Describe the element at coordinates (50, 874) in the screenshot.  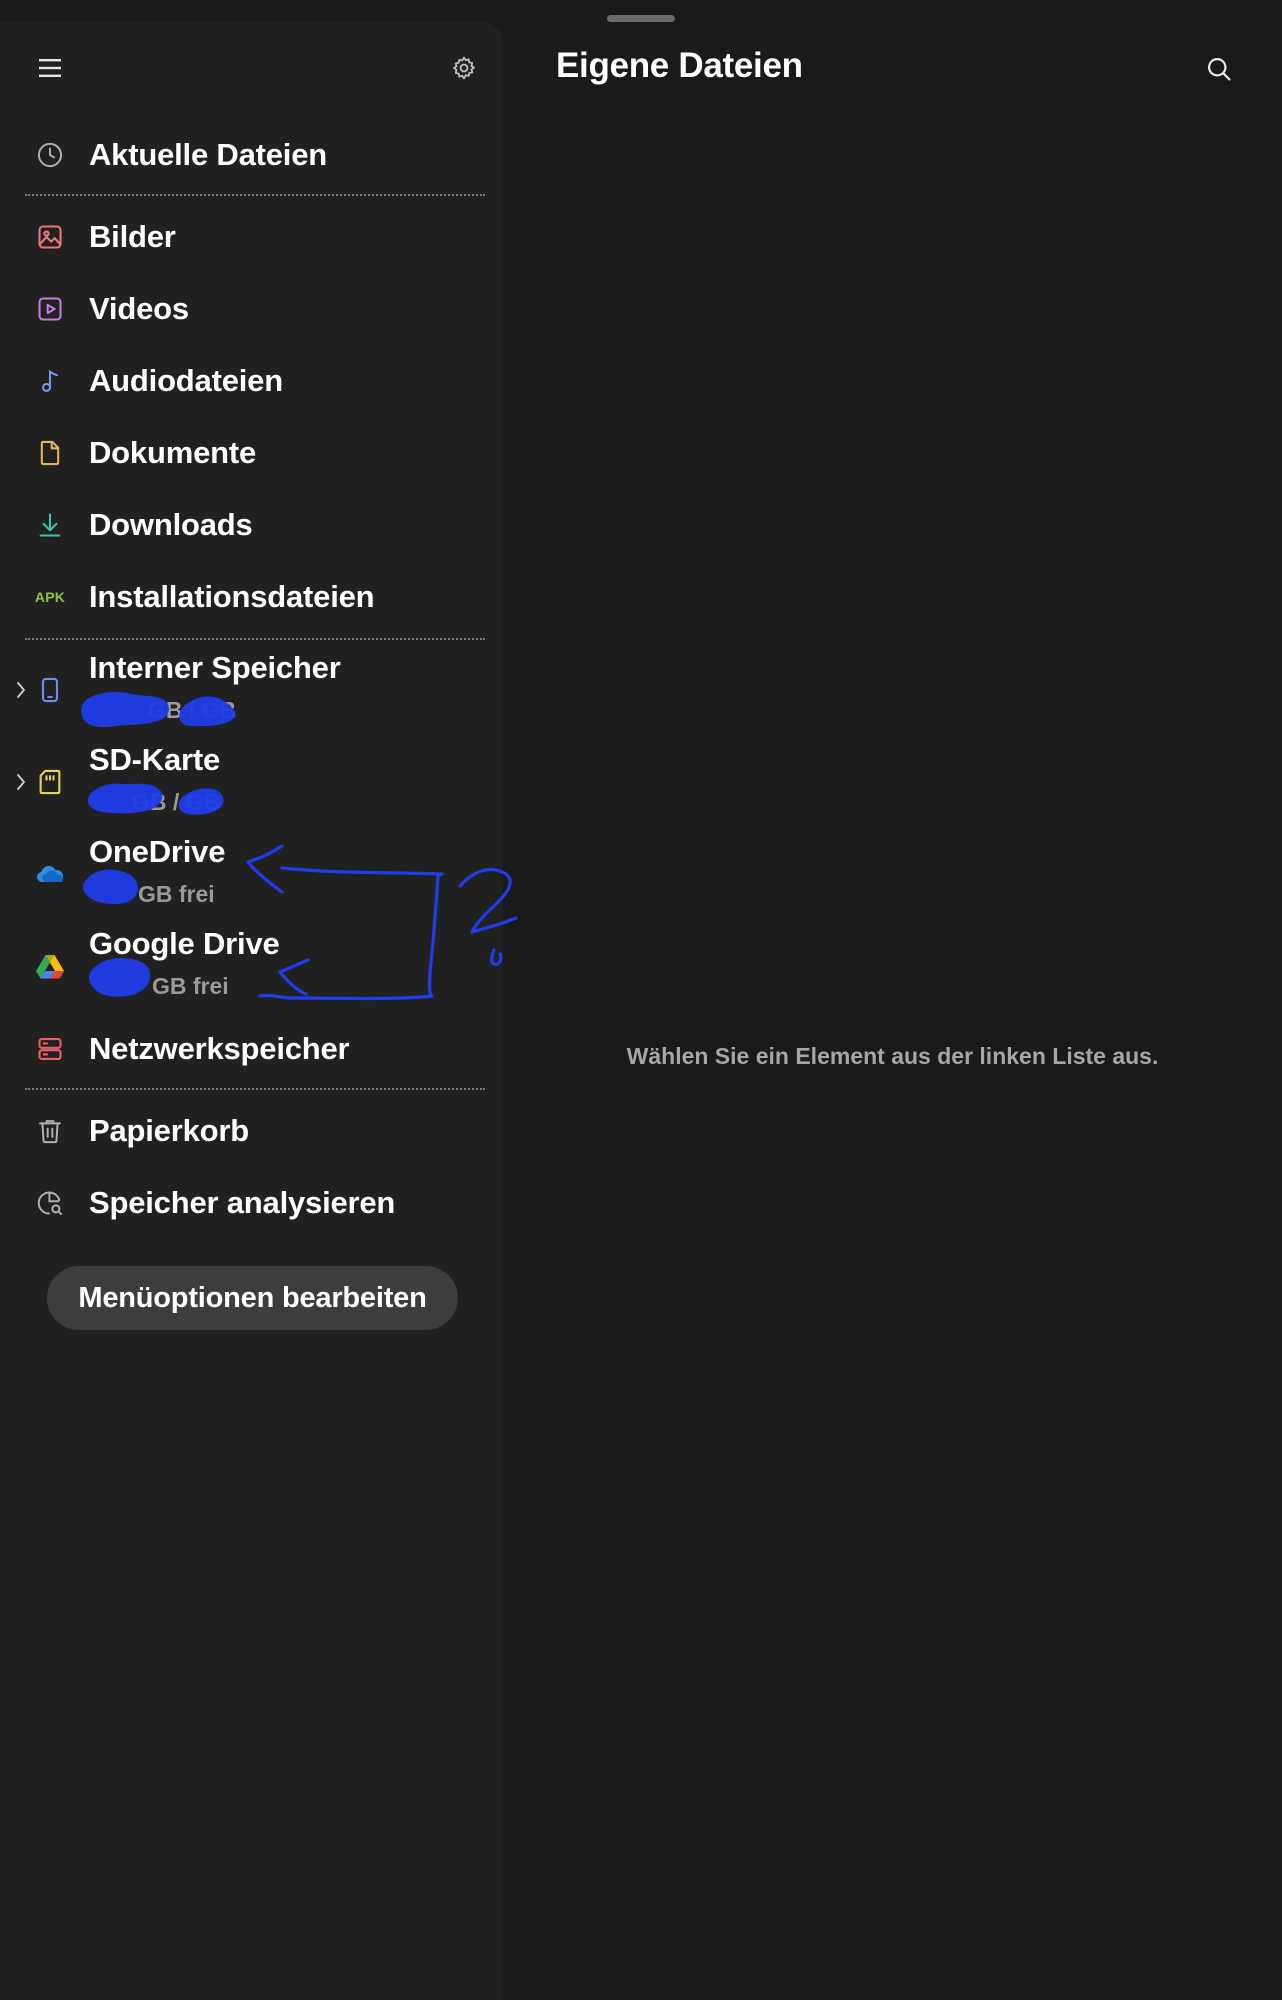
I see `onedrive-icon` at that location.